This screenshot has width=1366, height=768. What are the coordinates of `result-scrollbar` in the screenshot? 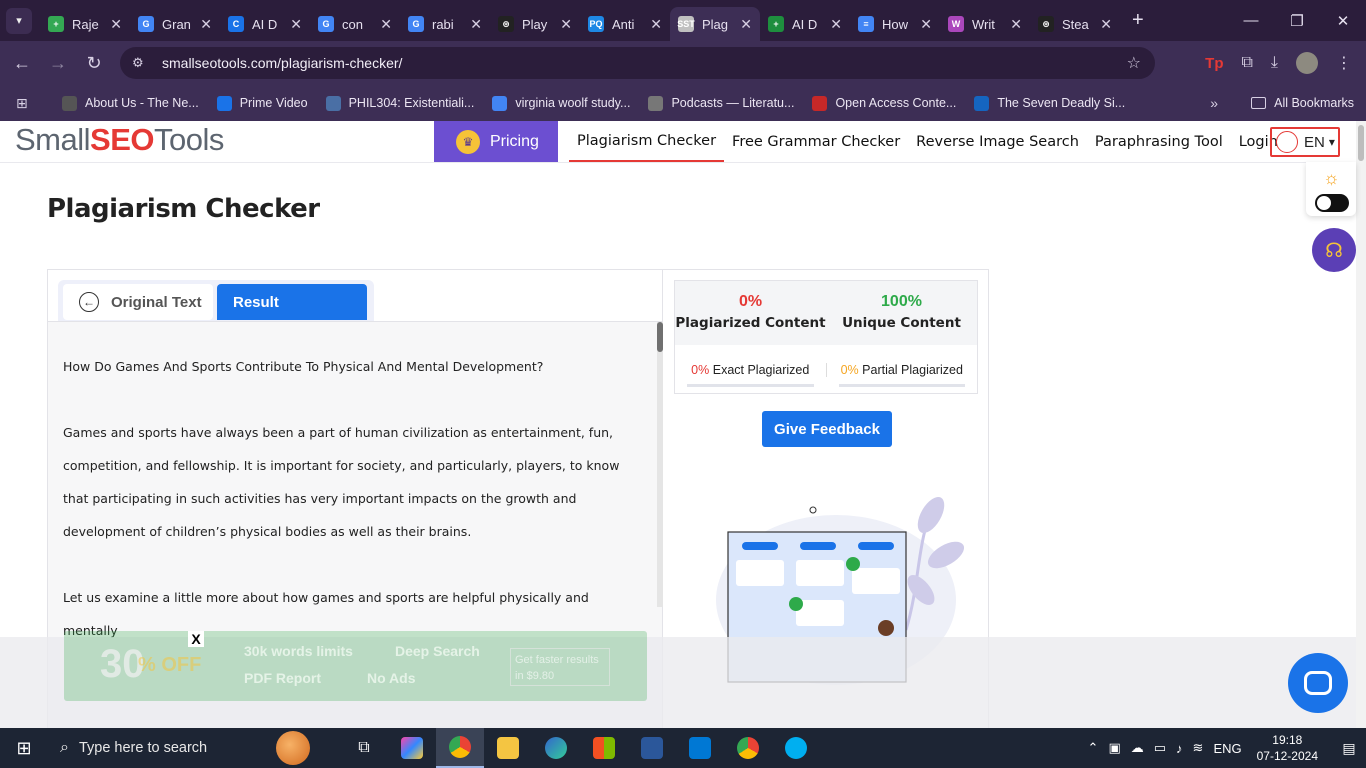 It's located at (660, 464).